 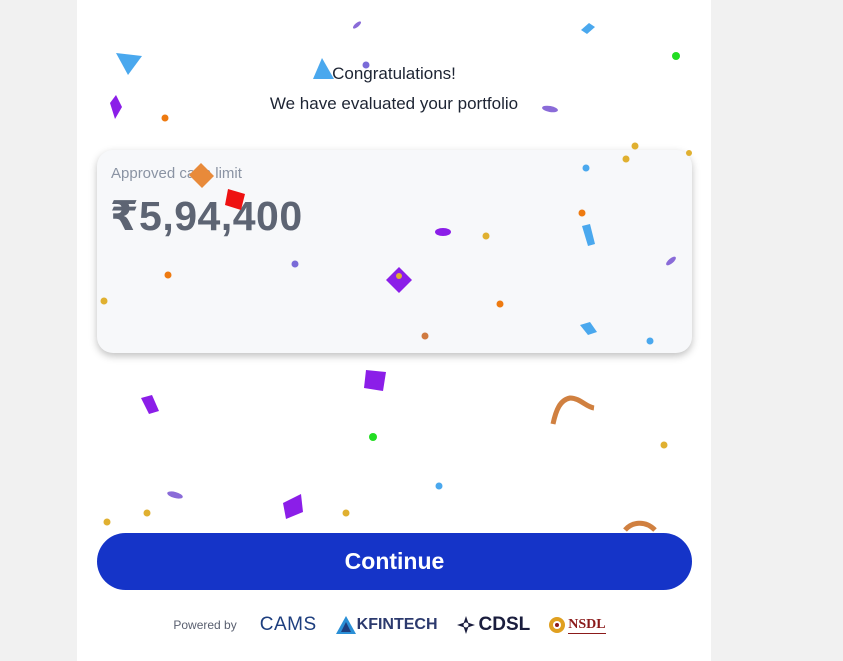 What do you see at coordinates (205, 625) in the screenshot?
I see `powered-by-label: Powered by` at bounding box center [205, 625].